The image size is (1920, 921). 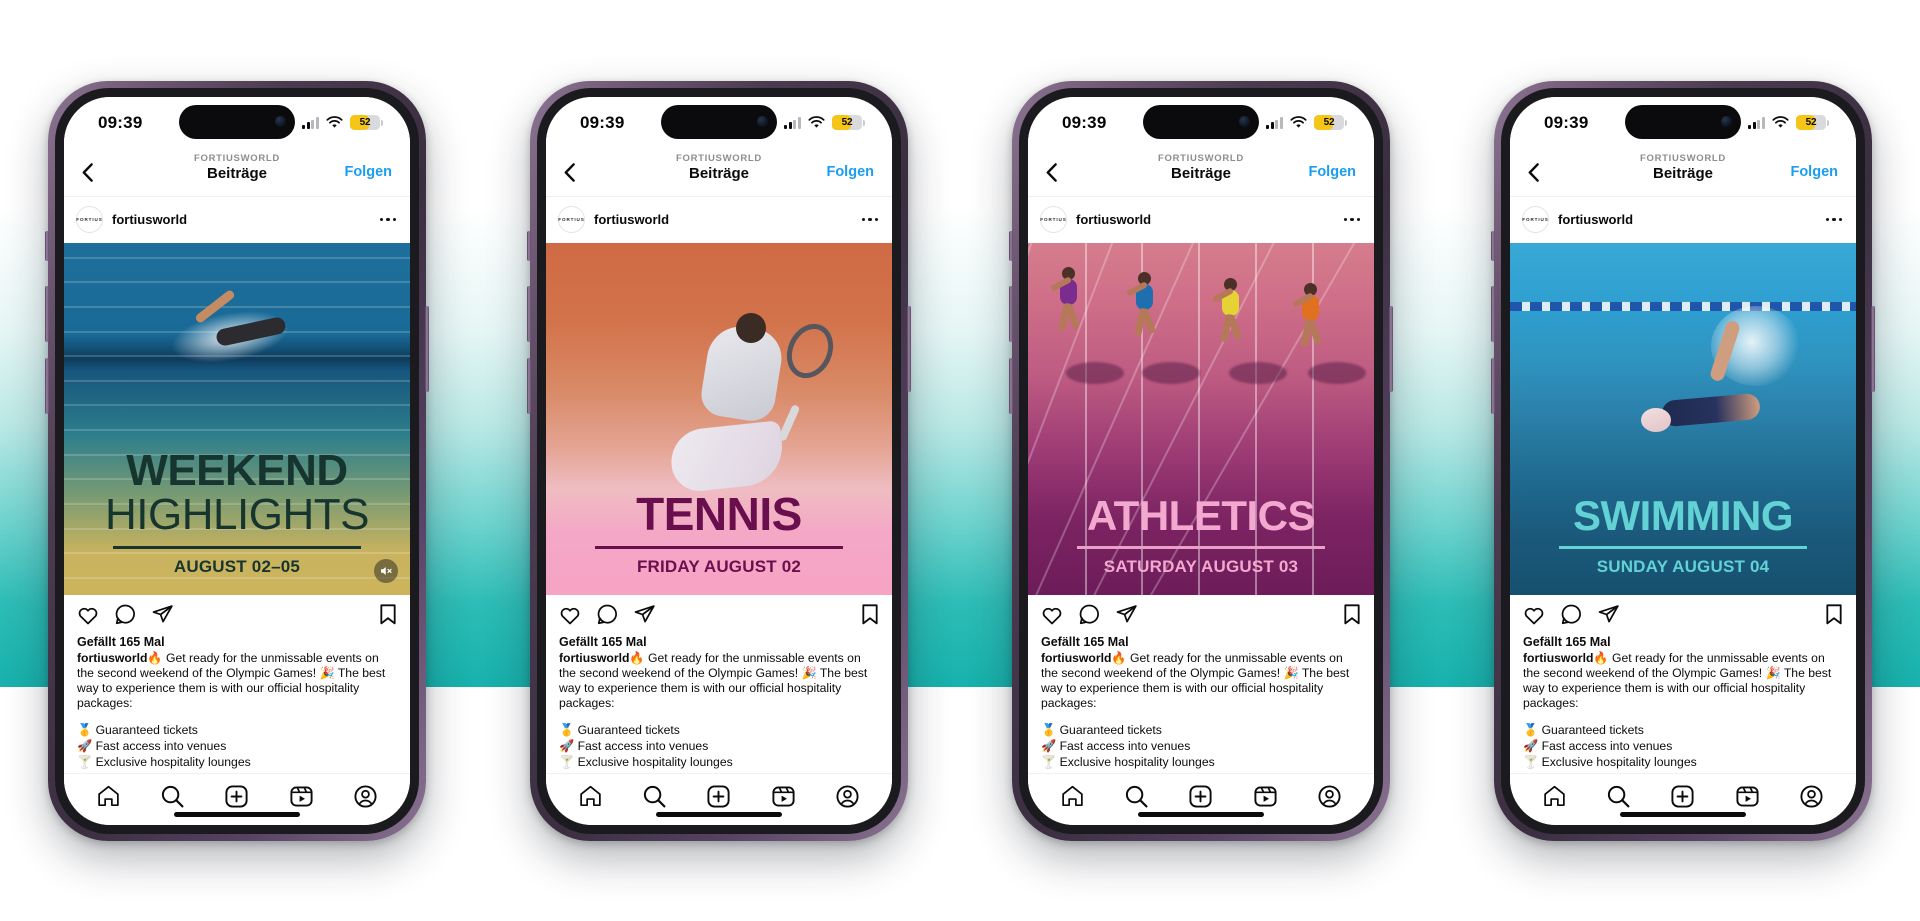 I want to click on media-caption-block: ATHLETICS SATURDAY AUGUST 03, so click(x=1201, y=534).